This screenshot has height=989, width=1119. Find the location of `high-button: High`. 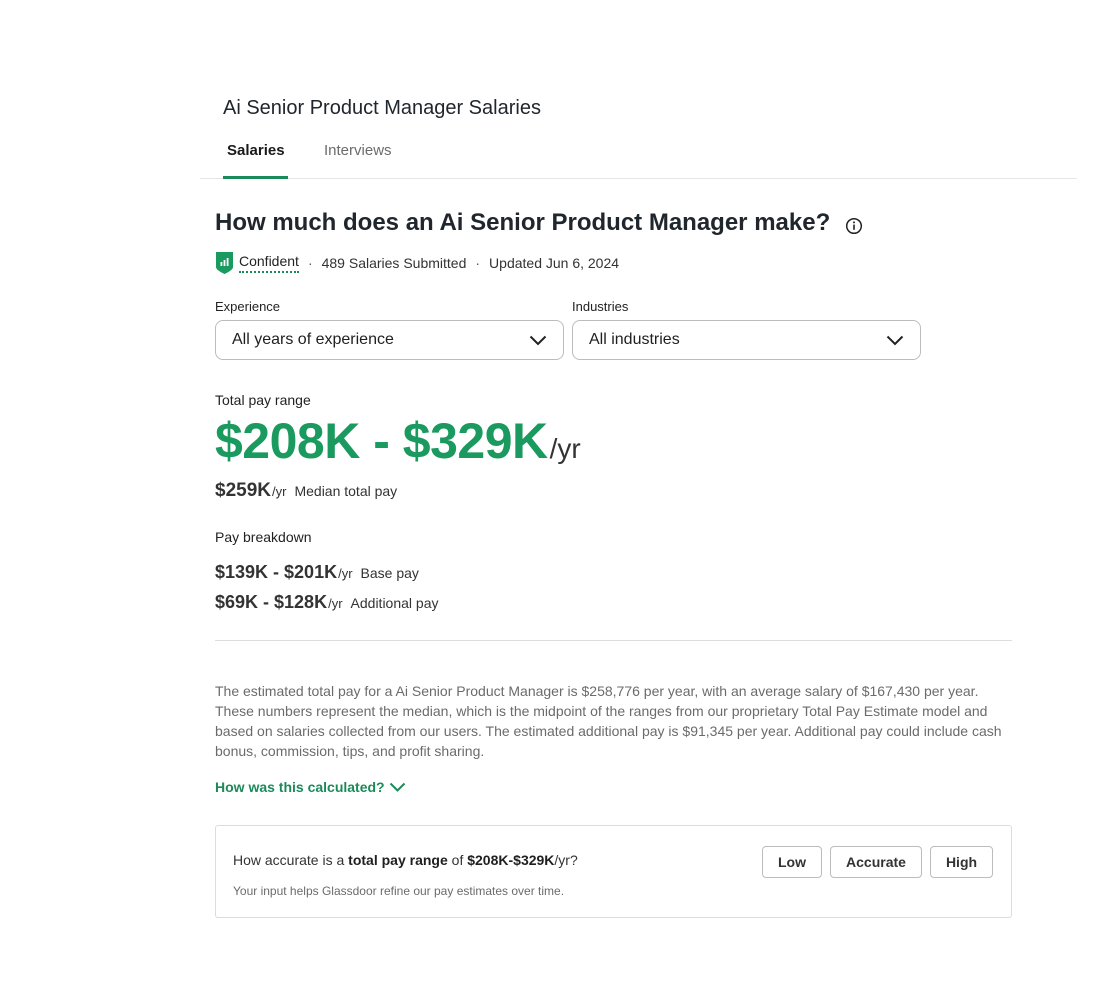

high-button: High is located at coordinates (961, 862).